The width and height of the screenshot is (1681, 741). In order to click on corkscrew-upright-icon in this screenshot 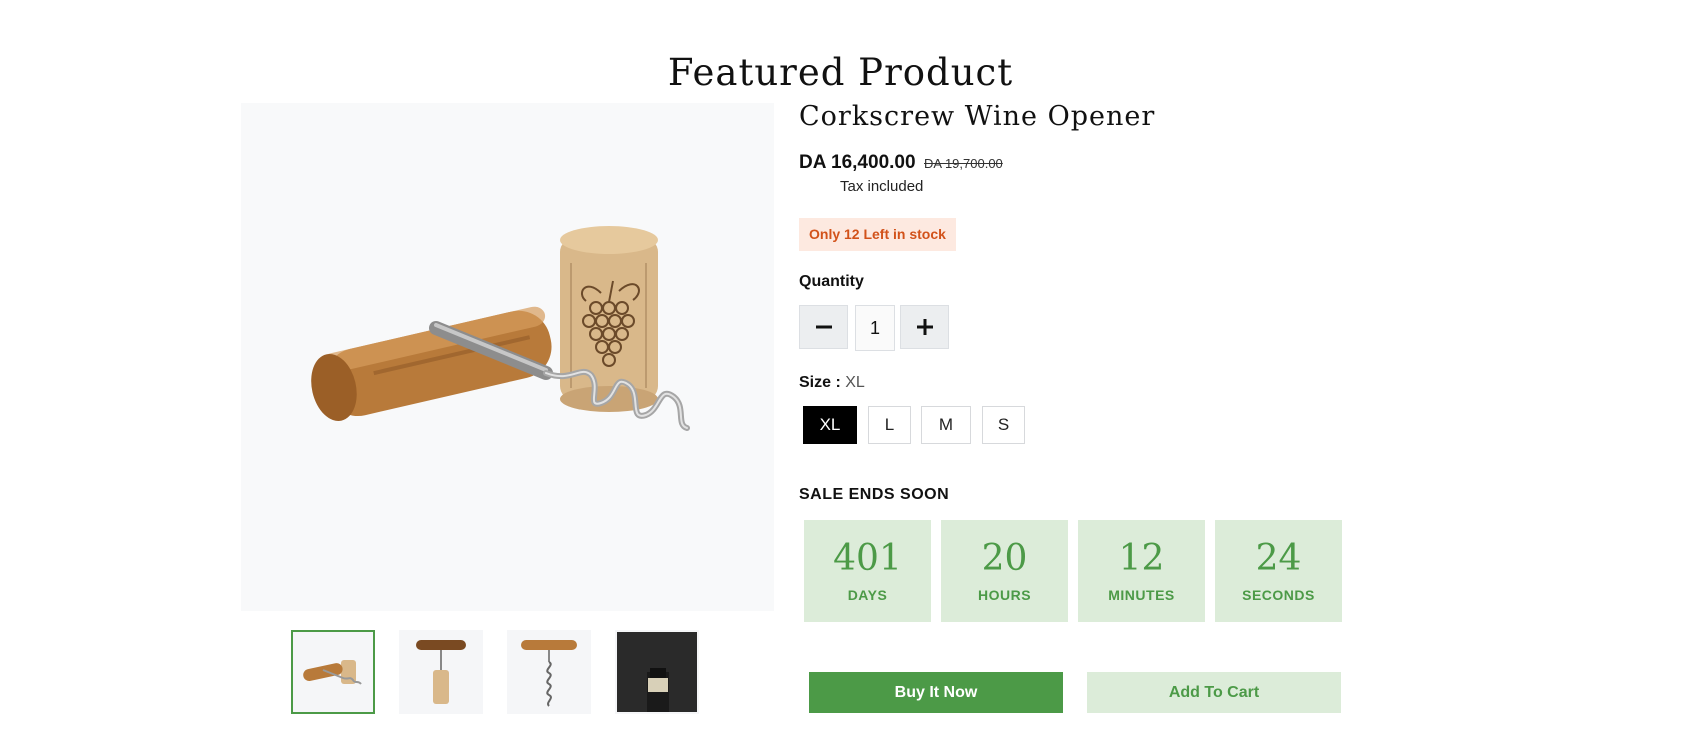, I will do `click(441, 672)`.